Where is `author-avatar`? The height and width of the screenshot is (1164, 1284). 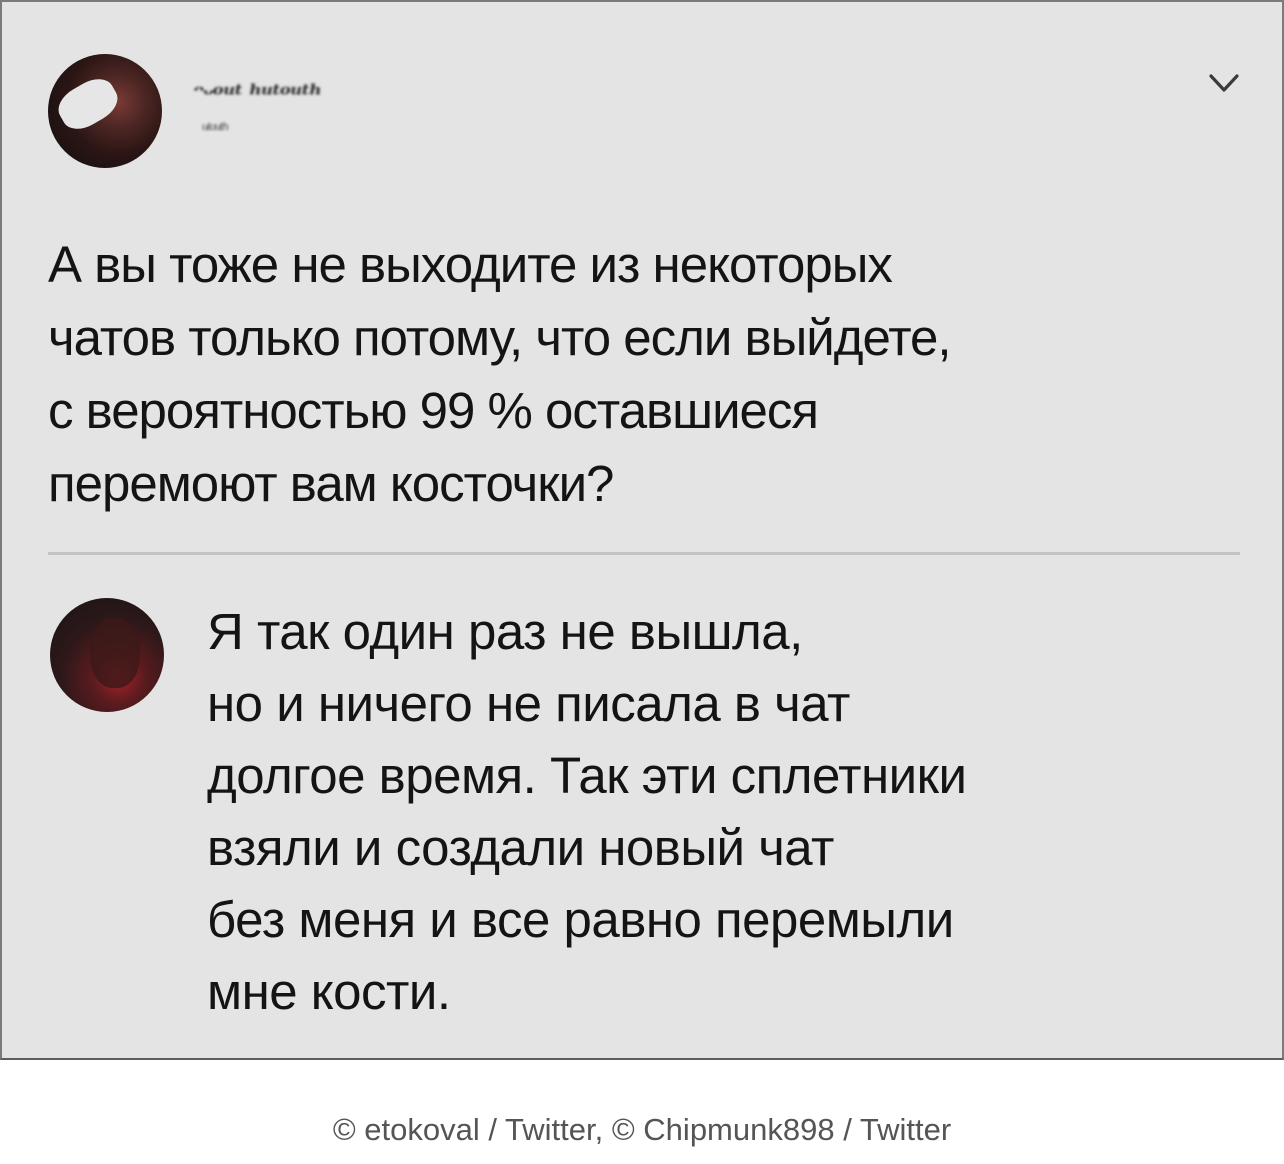
author-avatar is located at coordinates (105, 111).